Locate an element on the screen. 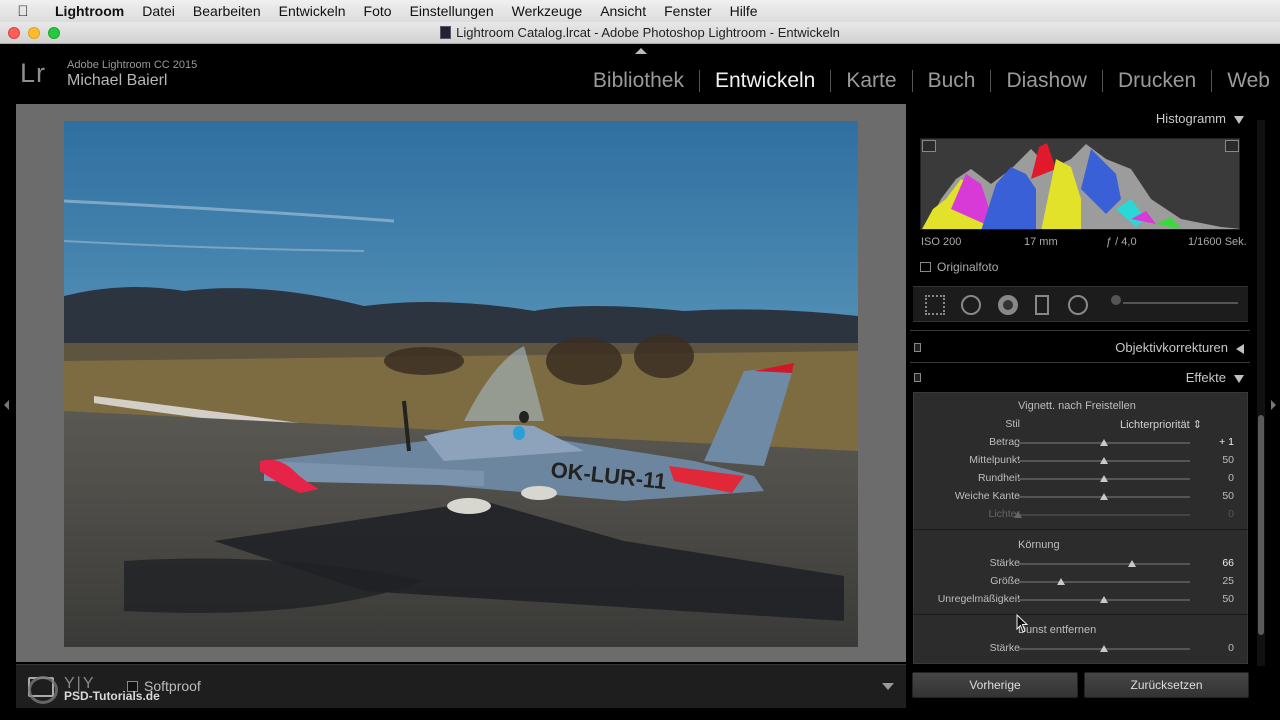  close-window-button is located at coordinates (14, 33).